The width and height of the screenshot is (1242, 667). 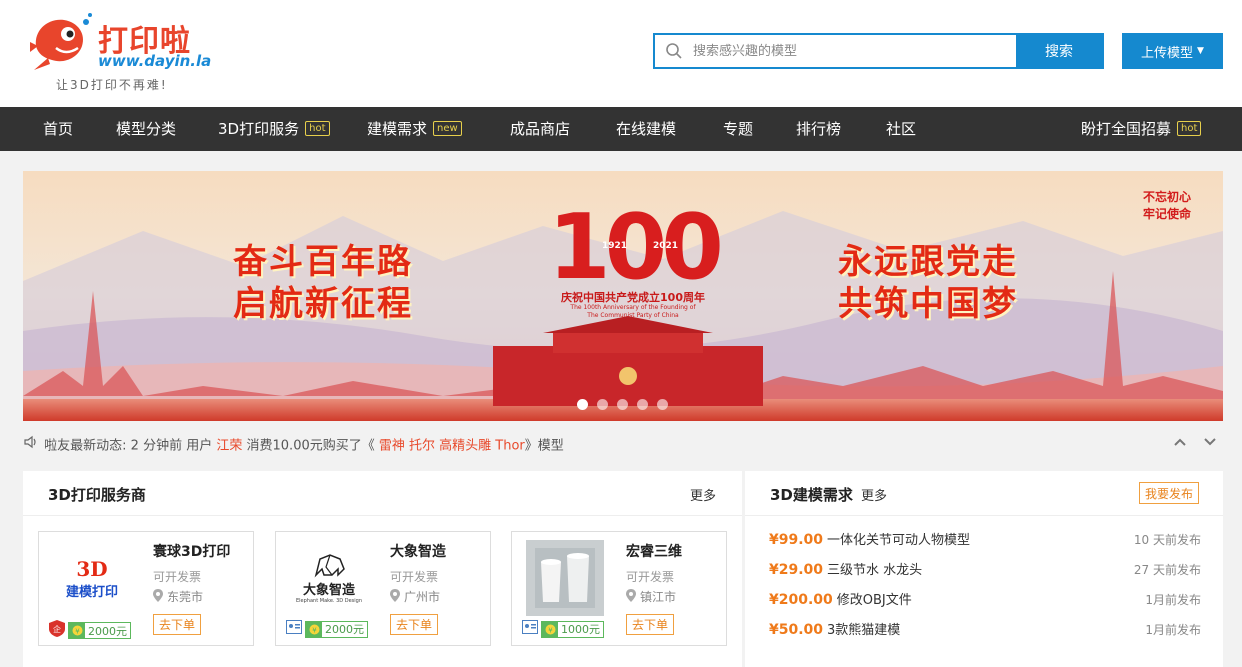 What do you see at coordinates (1167, 570) in the screenshot?
I see `request-time: 27 天前发布` at bounding box center [1167, 570].